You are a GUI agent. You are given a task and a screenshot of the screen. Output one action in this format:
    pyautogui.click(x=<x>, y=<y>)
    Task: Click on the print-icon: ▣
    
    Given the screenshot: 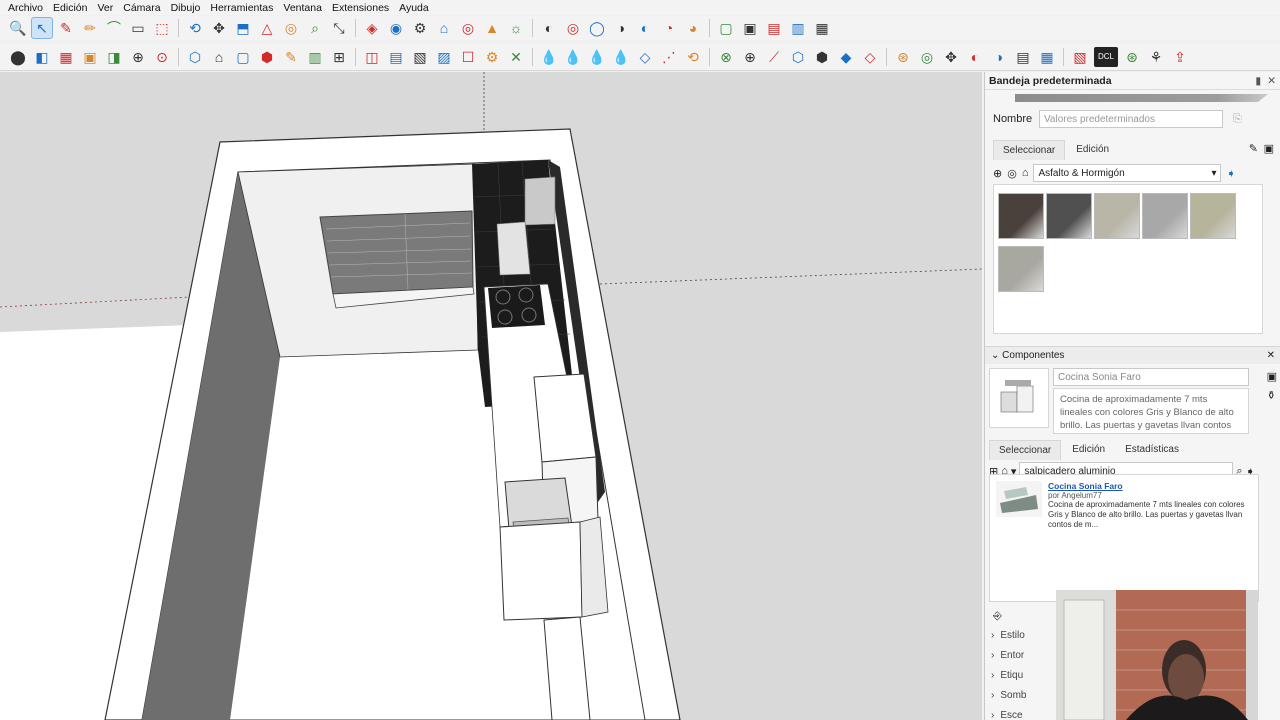 What is the action you would take?
    pyautogui.click(x=1272, y=376)
    